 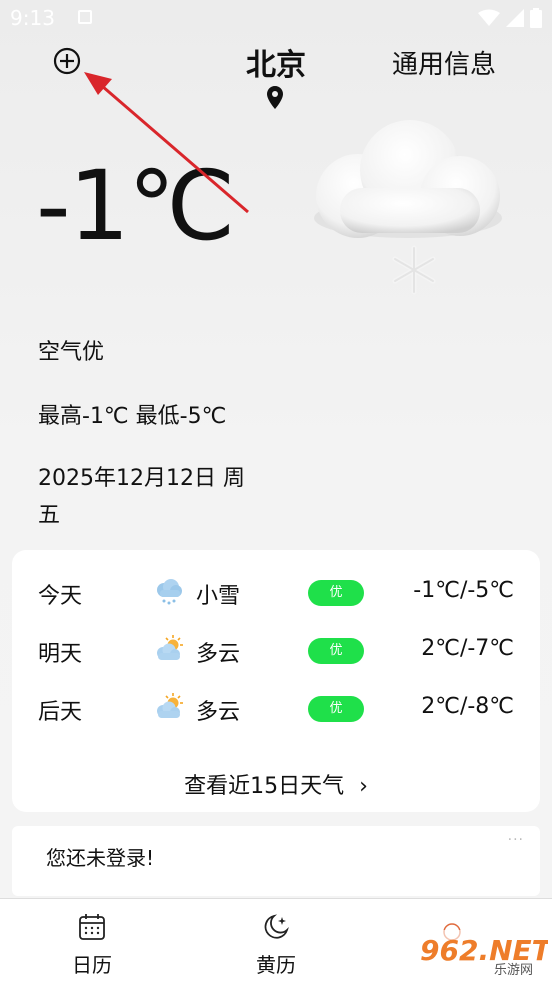 What do you see at coordinates (141, 478) in the screenshot?
I see `date-text: 2025年12月12日 周` at bounding box center [141, 478].